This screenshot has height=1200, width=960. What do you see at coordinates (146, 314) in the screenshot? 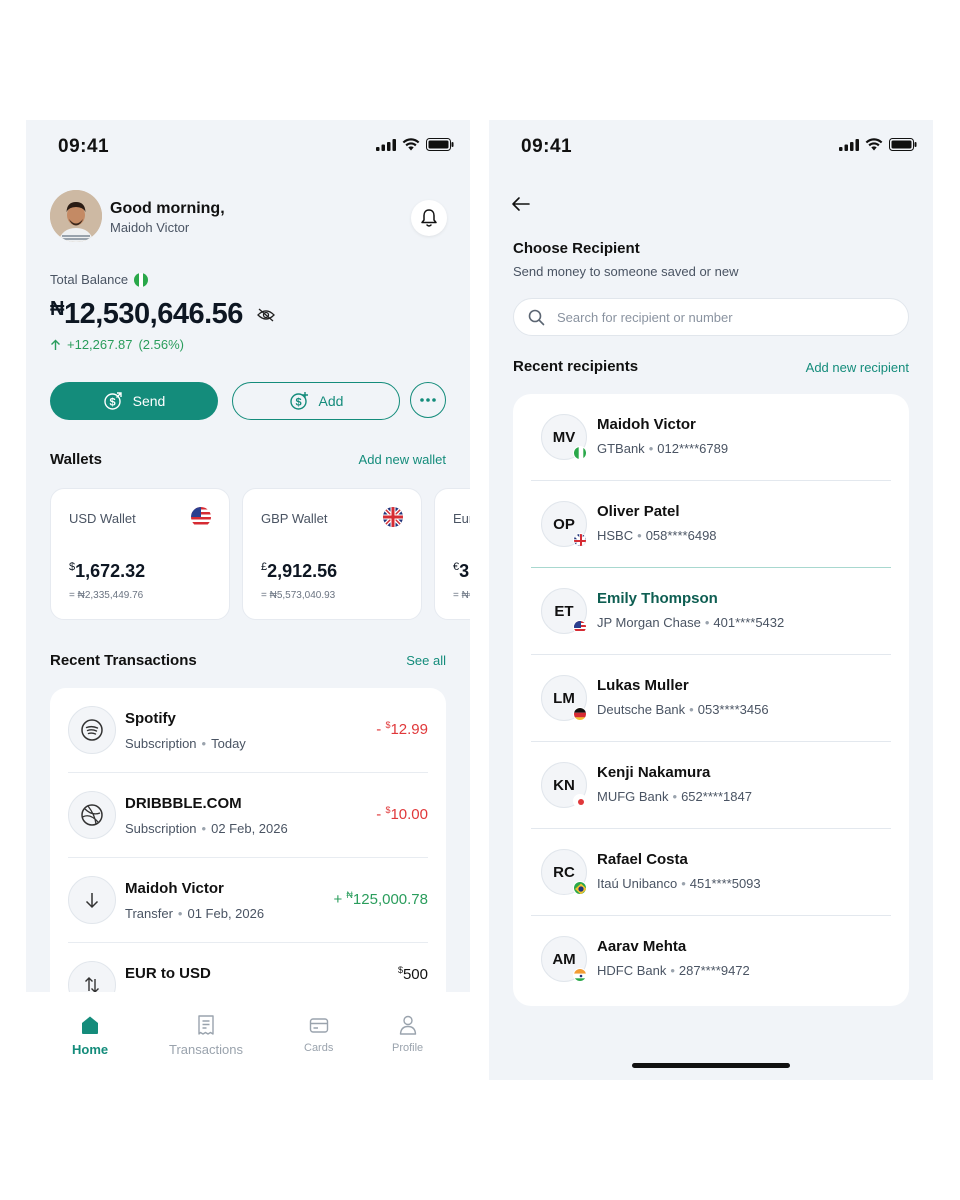
I see `balance-amount: ₦12,530,646.56` at bounding box center [146, 314].